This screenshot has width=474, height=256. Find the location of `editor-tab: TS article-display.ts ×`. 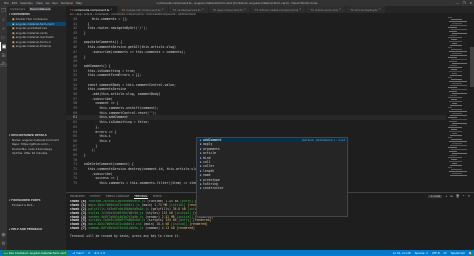

editor-tab: TS article-display.ts × is located at coordinates (366, 9).